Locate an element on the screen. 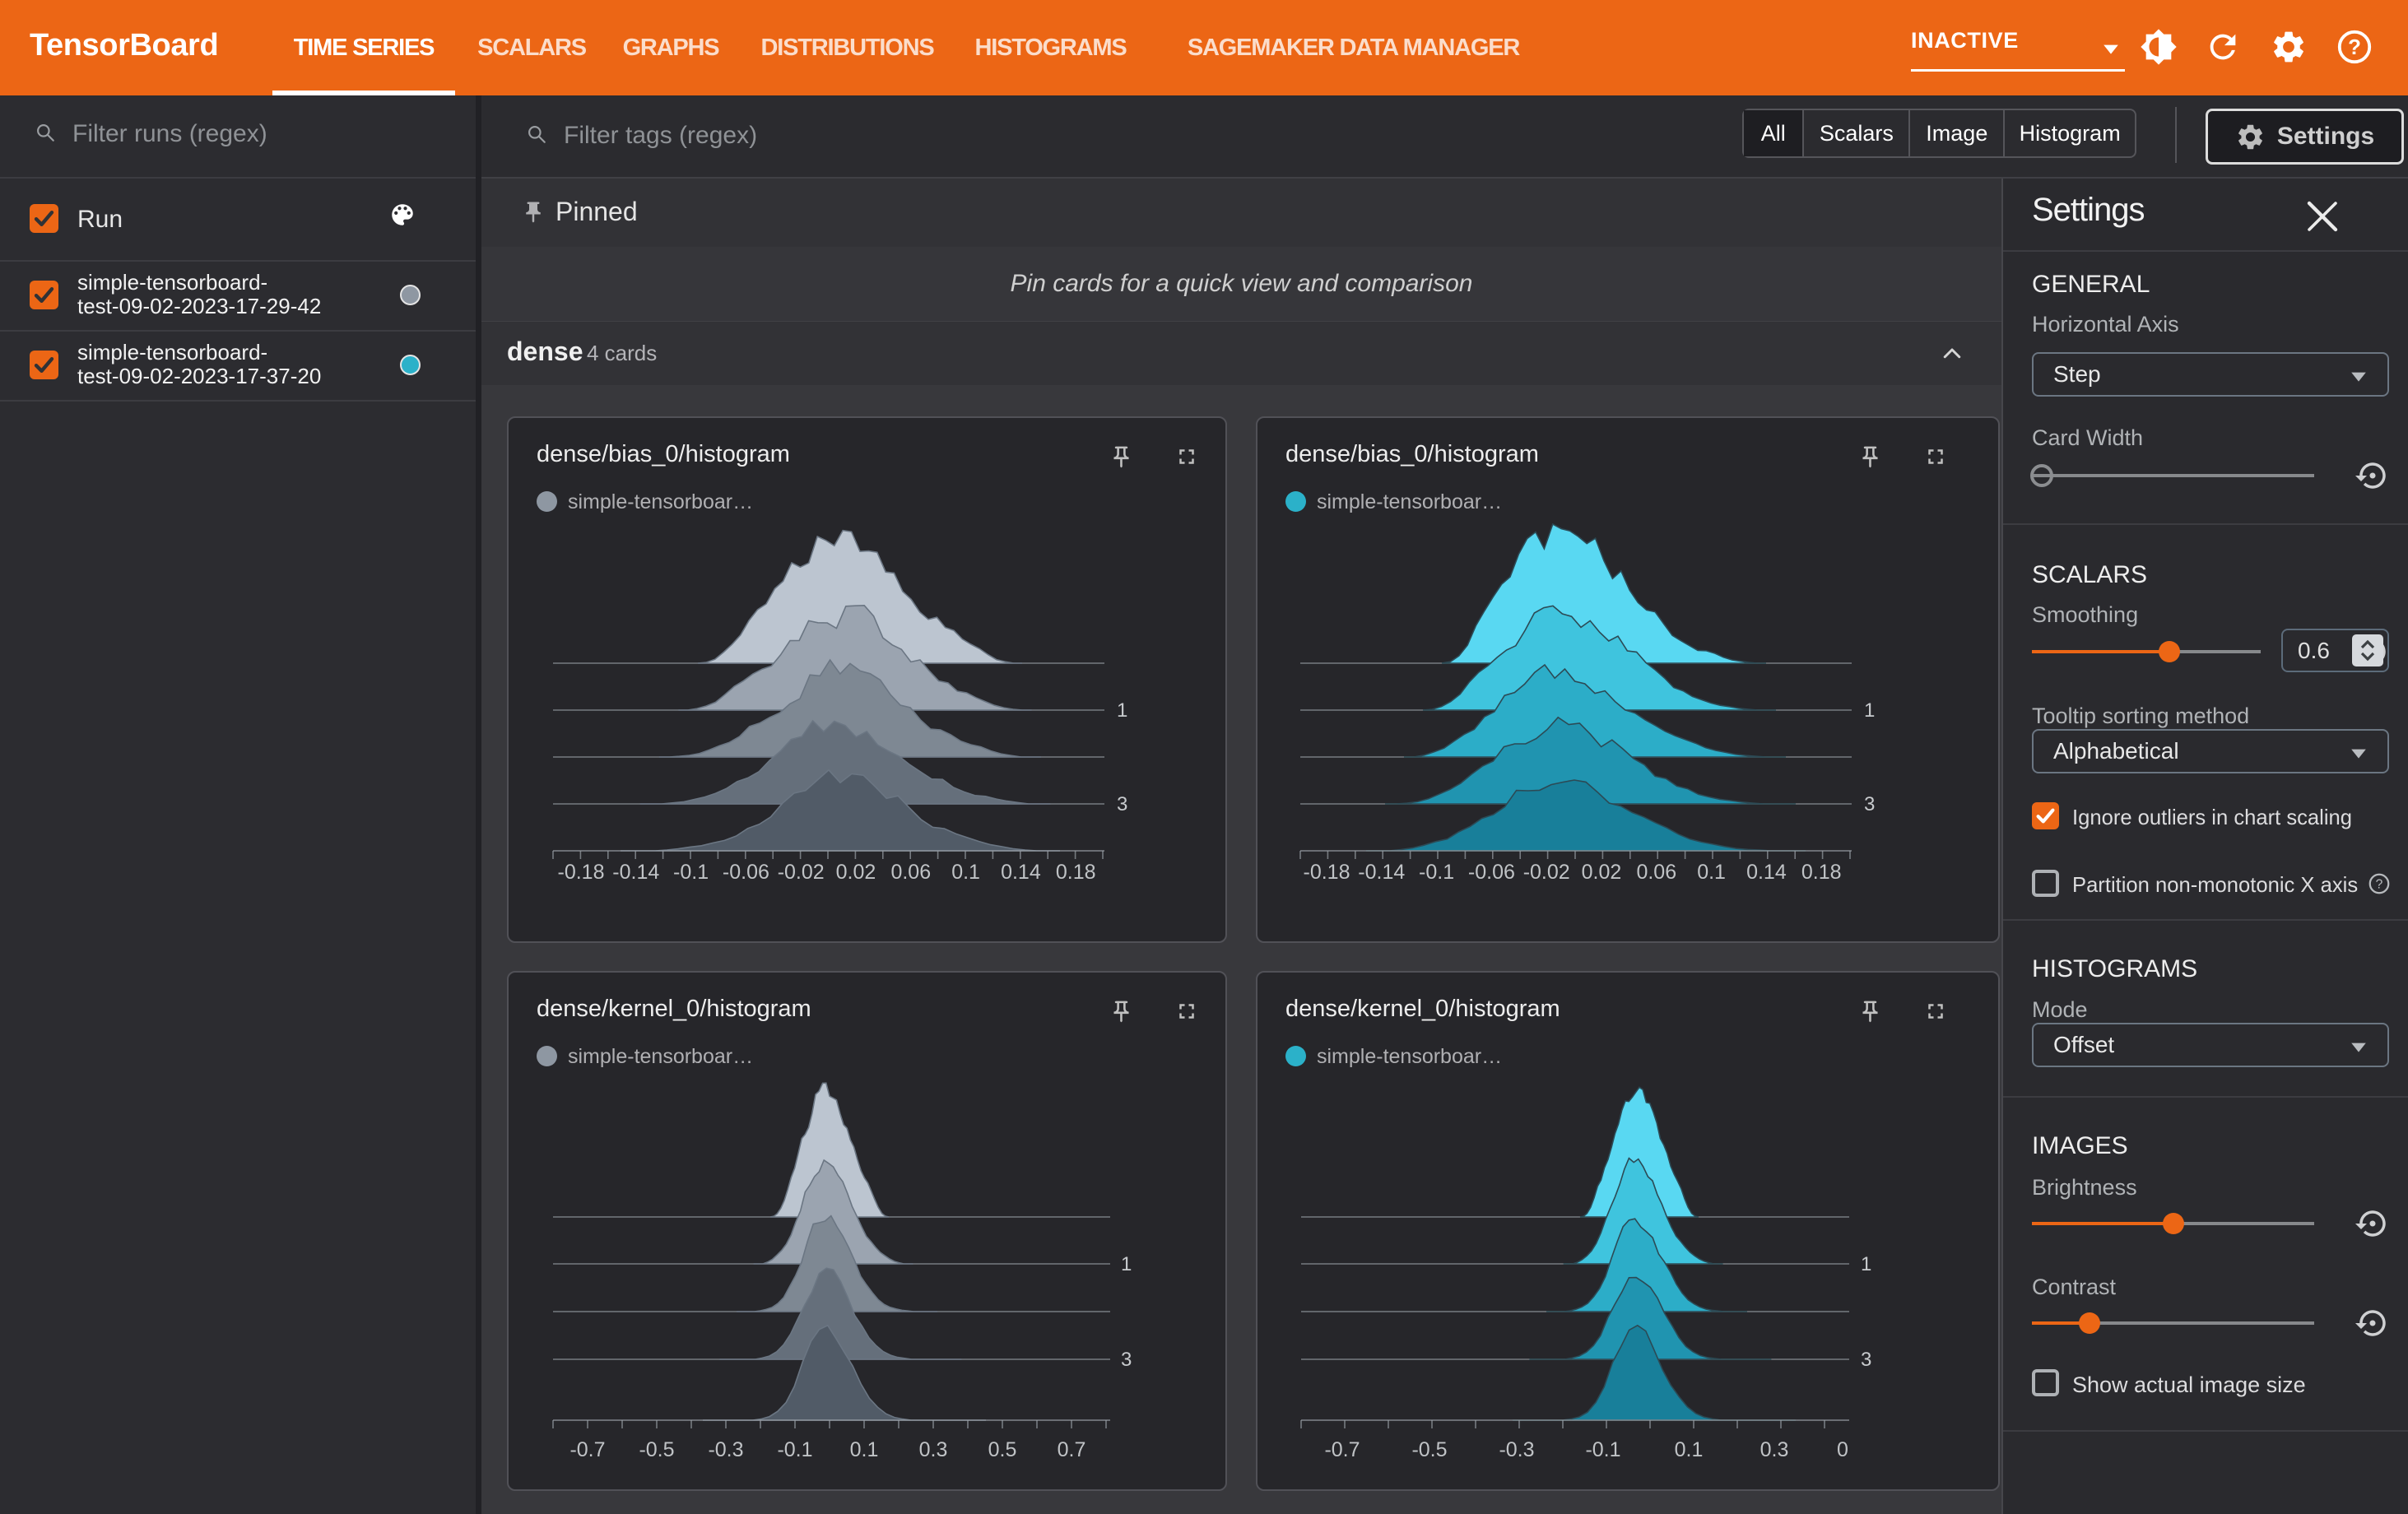 This screenshot has height=1514, width=2408. svg-text: 0.5 is located at coordinates (1002, 1449).